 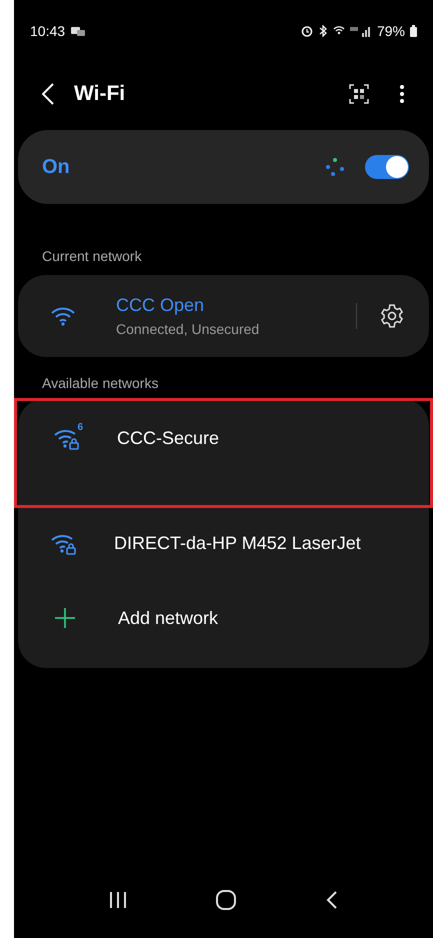 What do you see at coordinates (48, 31) in the screenshot?
I see `clock-time: 10:43` at bounding box center [48, 31].